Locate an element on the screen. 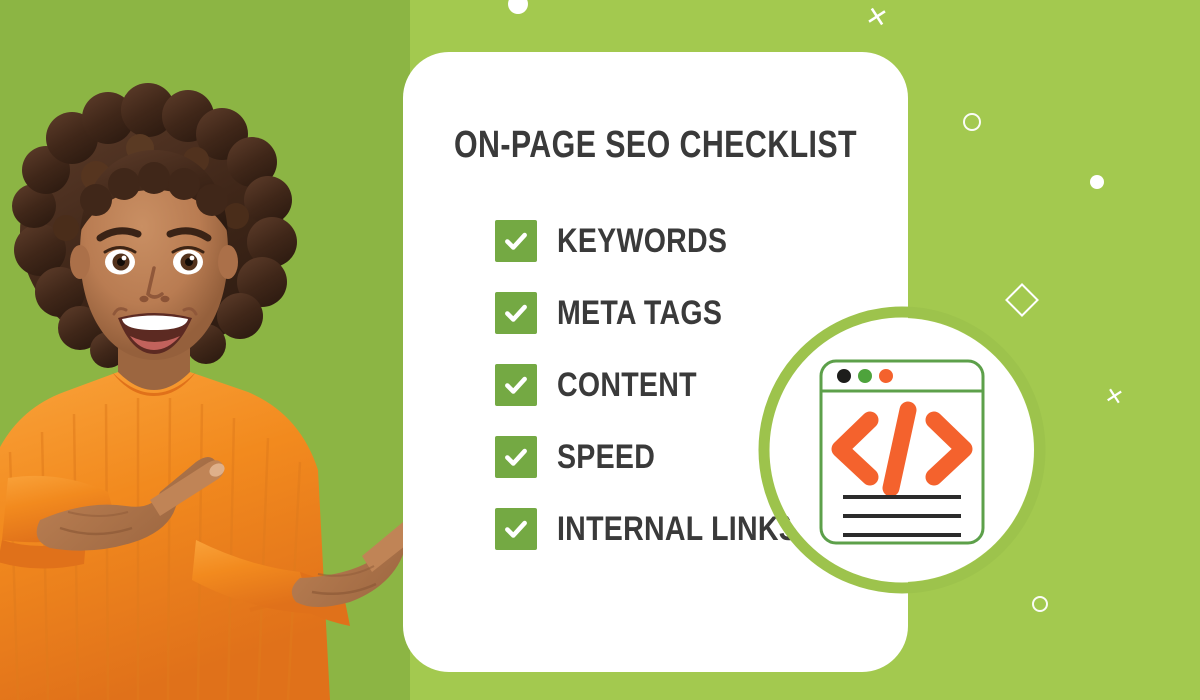 This screenshot has height=700, width=1200. list-item: KEYWORDS is located at coordinates (669, 241).